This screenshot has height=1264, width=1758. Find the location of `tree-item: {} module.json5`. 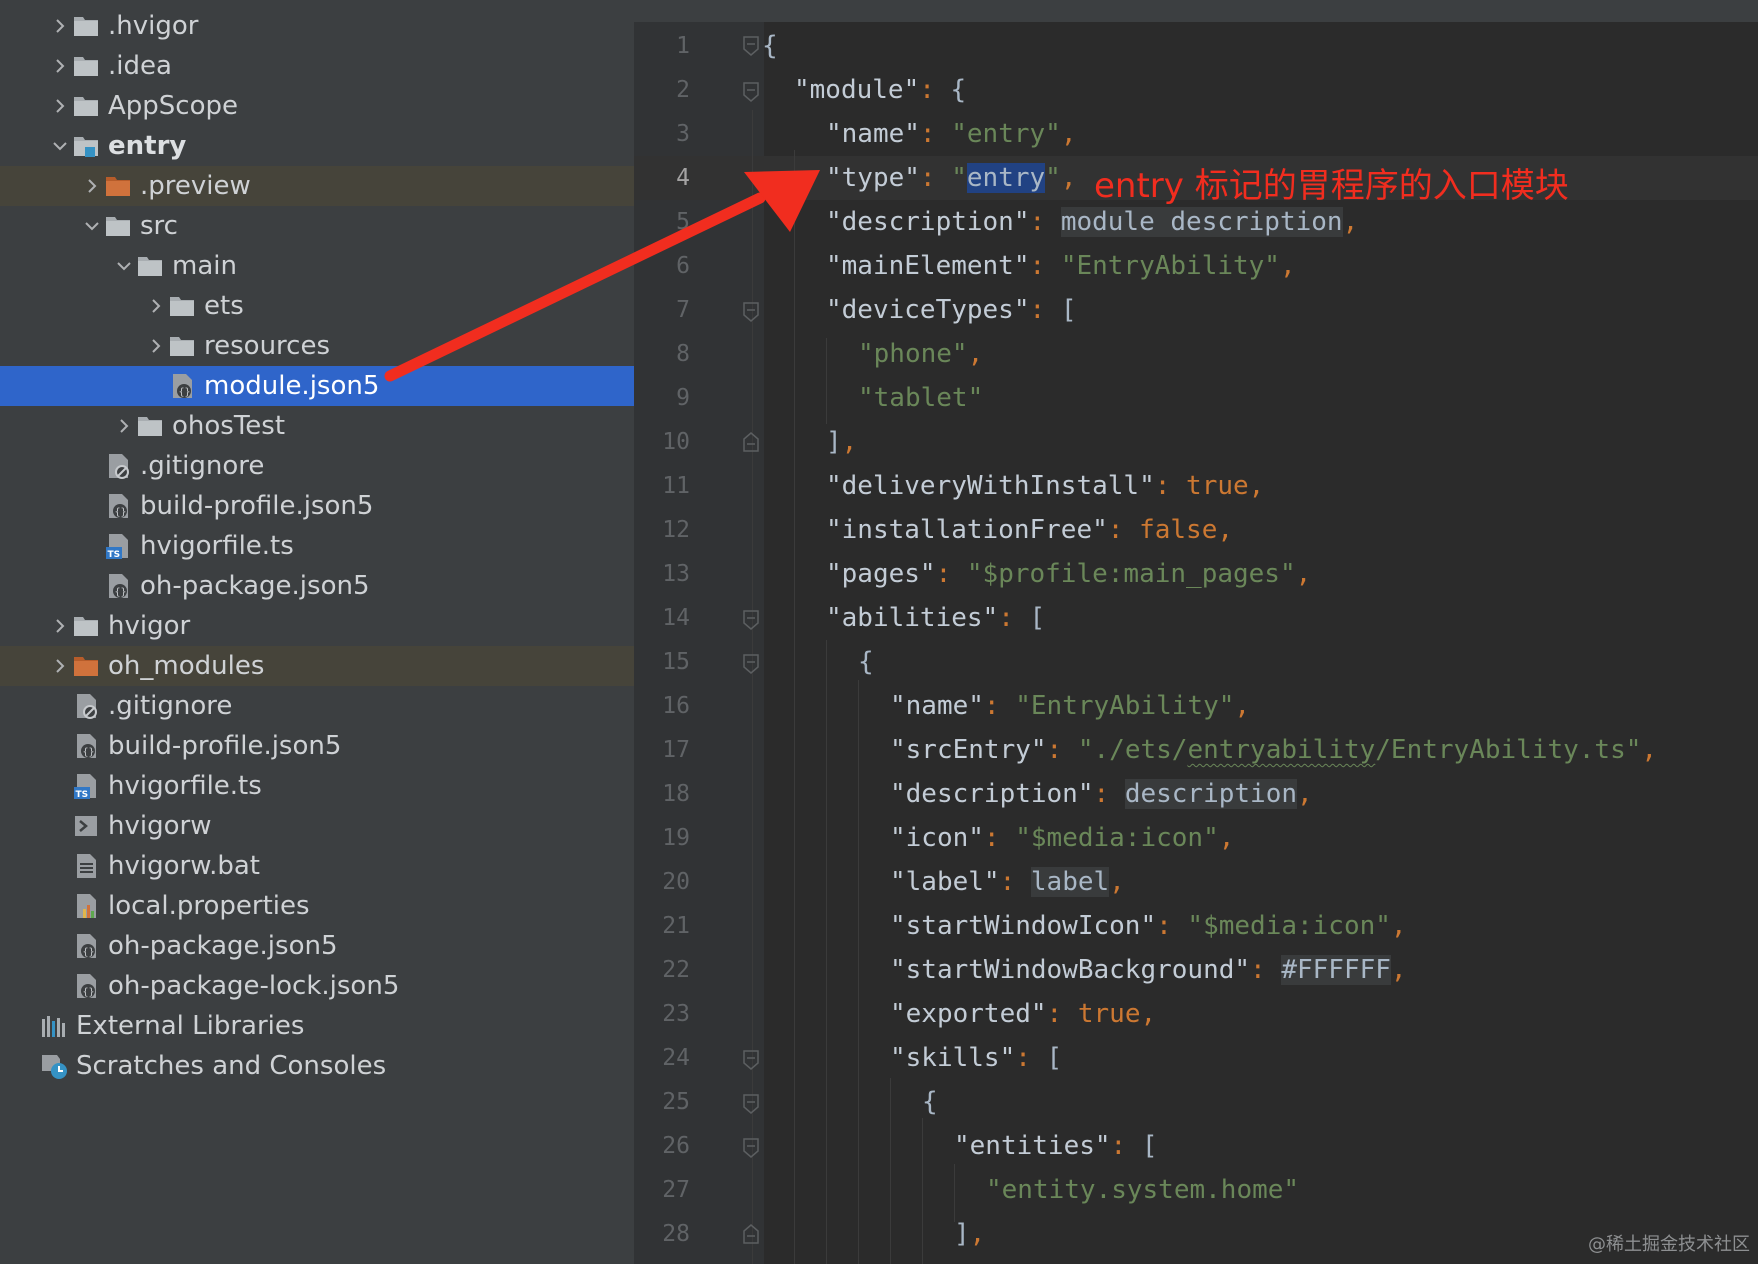

tree-item: {} module.json5 is located at coordinates (317, 386).